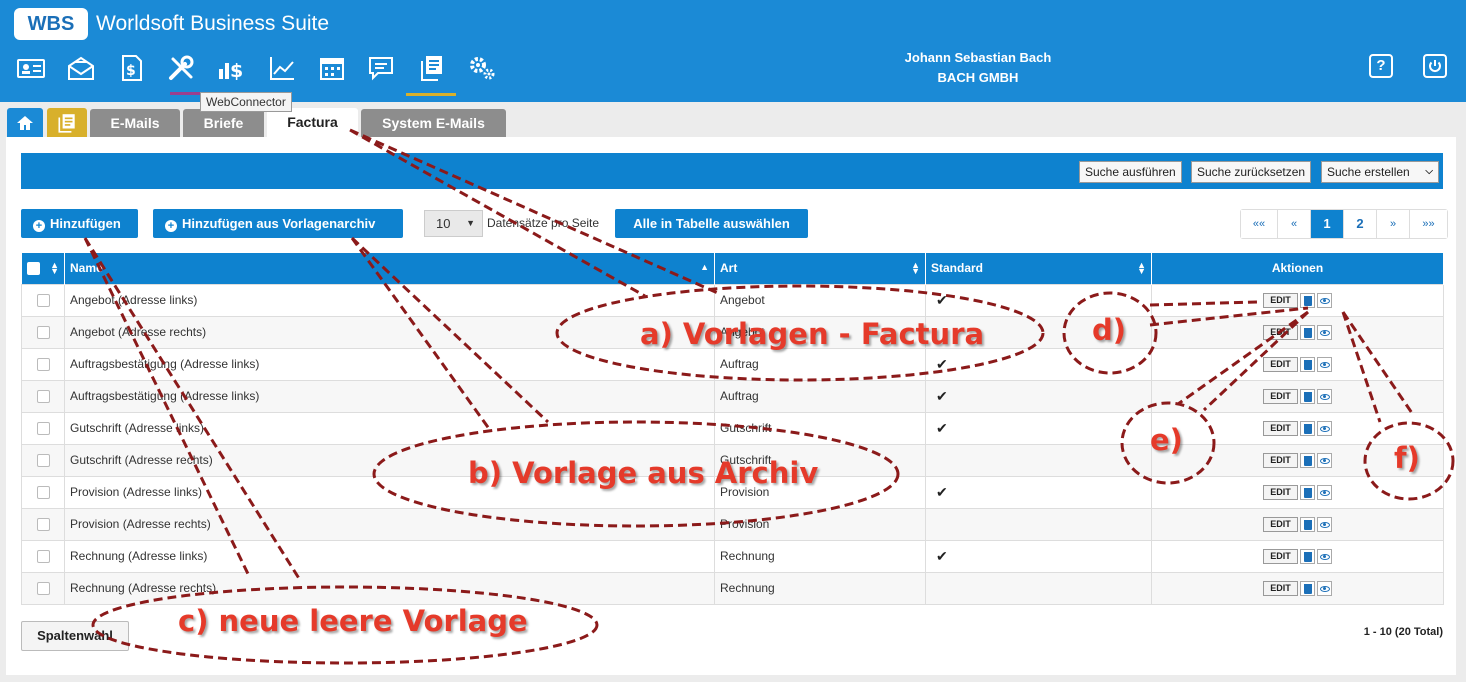 This screenshot has height=682, width=1466. Describe the element at coordinates (732, 556) in the screenshot. I see `table-row: Rechnung (Adresse links) Rechnung ✔ EDIT` at that location.